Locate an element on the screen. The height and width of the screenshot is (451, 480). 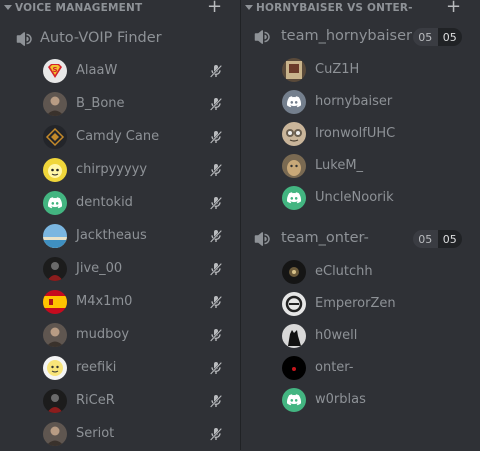
voice-user-row: dentokid is located at coordinates (120, 203).